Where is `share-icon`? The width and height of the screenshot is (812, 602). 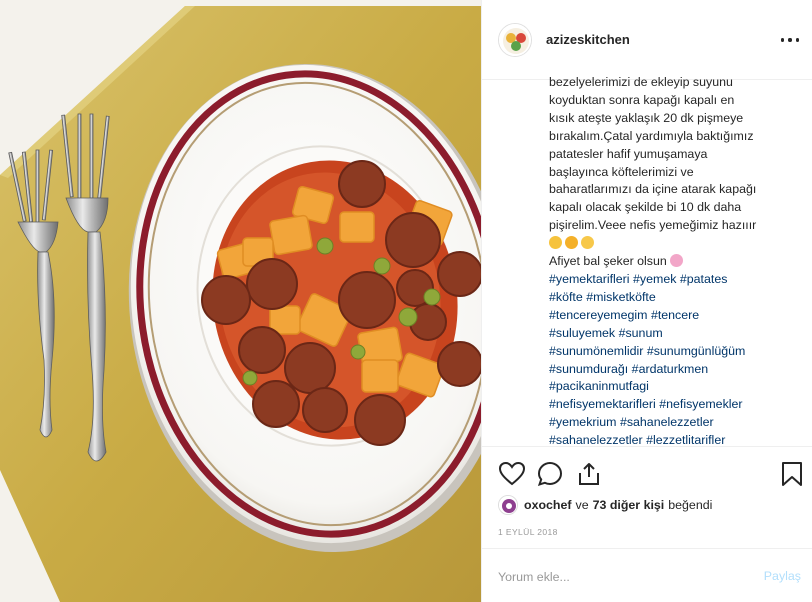 share-icon is located at coordinates (589, 474).